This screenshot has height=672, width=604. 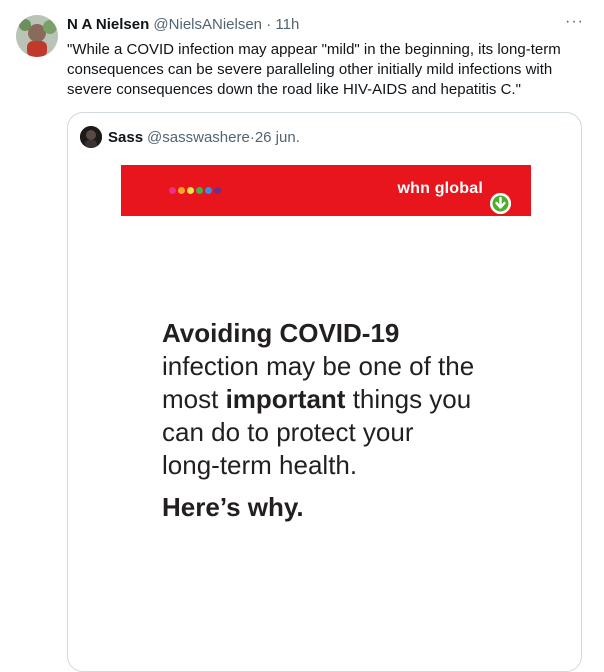 I want to click on brand-logo: whn global, so click(x=440, y=188).